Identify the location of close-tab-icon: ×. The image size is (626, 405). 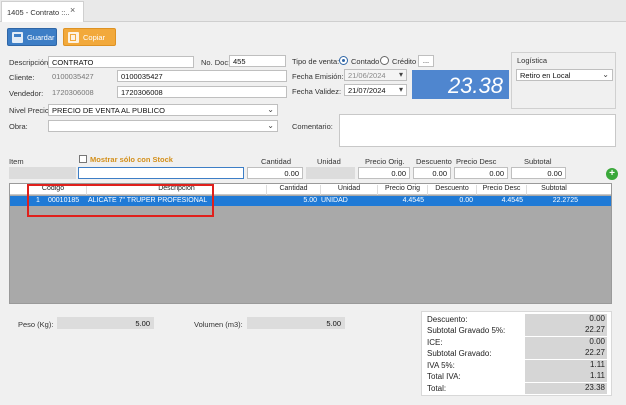
(72, 10).